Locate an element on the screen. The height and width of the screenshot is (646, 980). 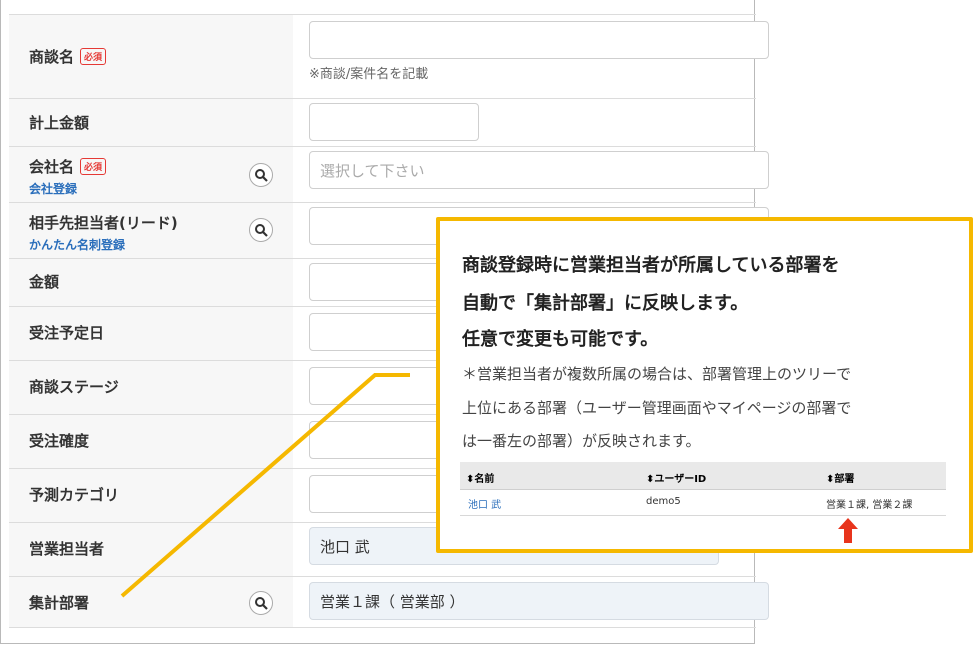
callout-line-3: 任意で変更も可能です。 is located at coordinates (560, 339).